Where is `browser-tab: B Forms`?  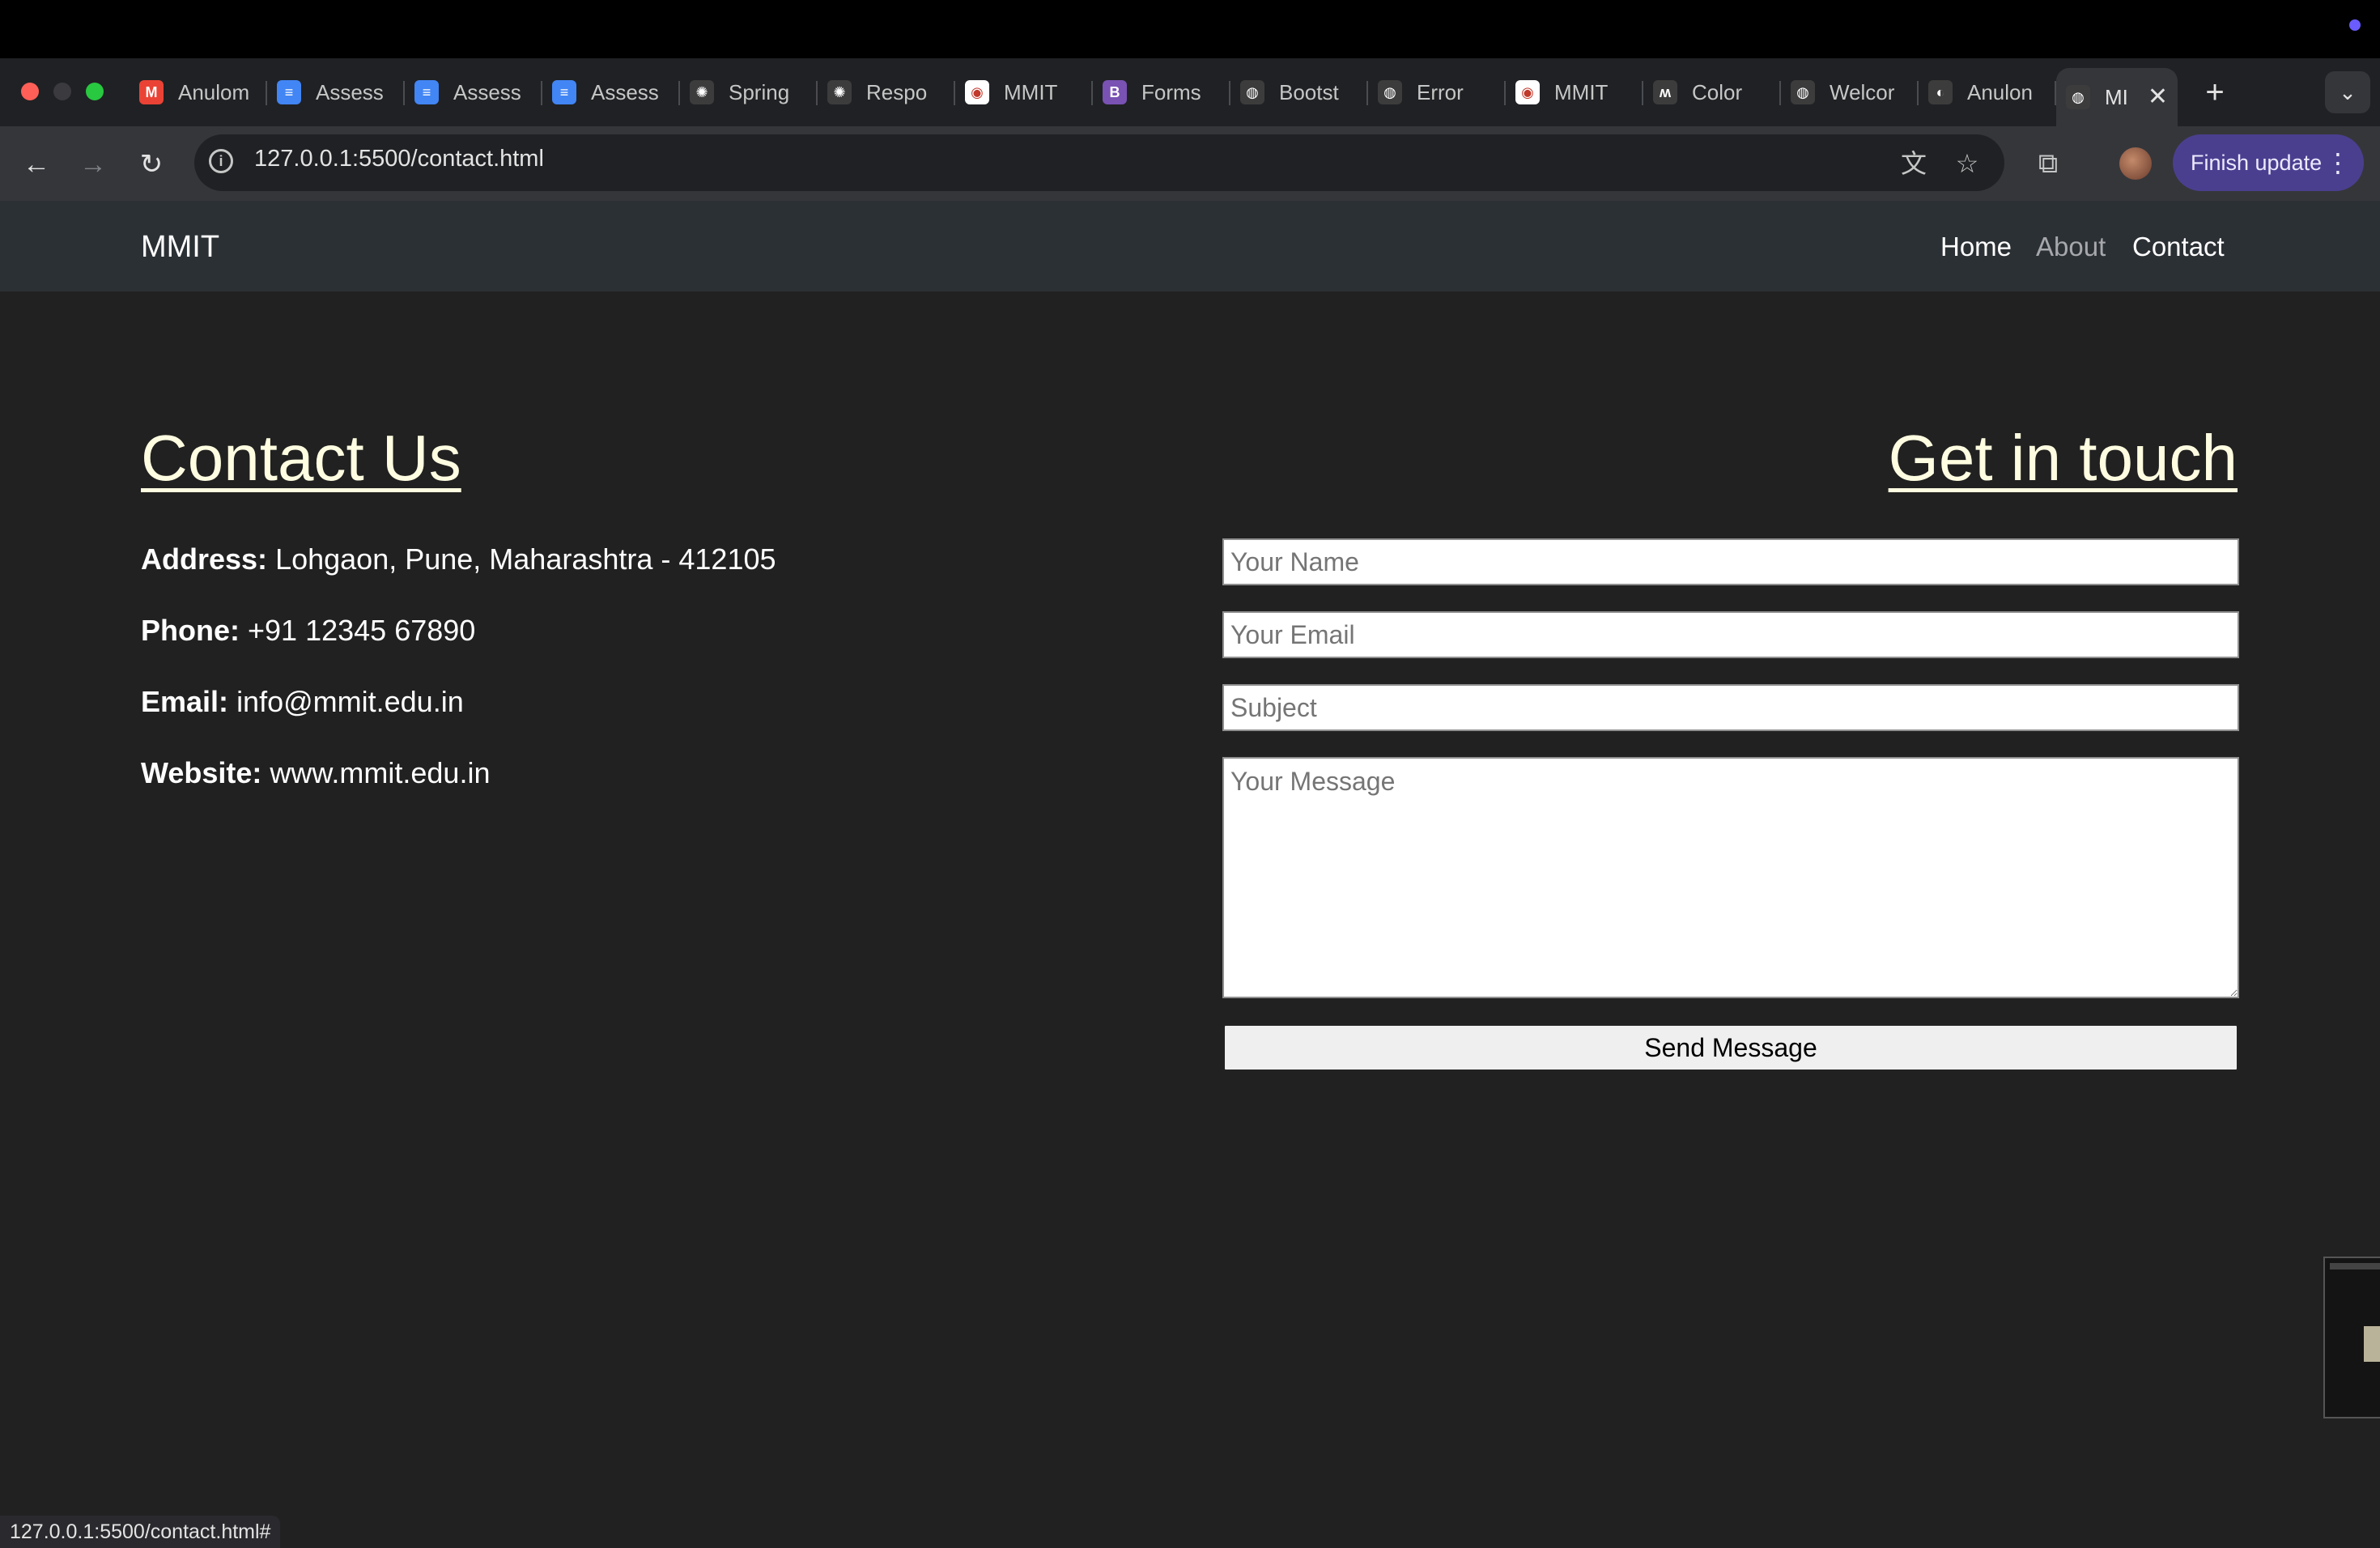
browser-tab: B Forms is located at coordinates (1161, 92).